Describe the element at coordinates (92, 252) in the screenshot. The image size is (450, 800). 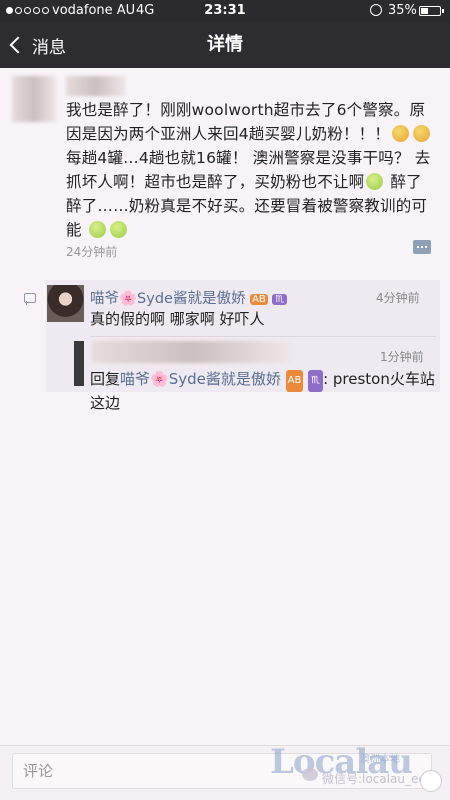
I see `post-timestamp: 24分钟前` at that location.